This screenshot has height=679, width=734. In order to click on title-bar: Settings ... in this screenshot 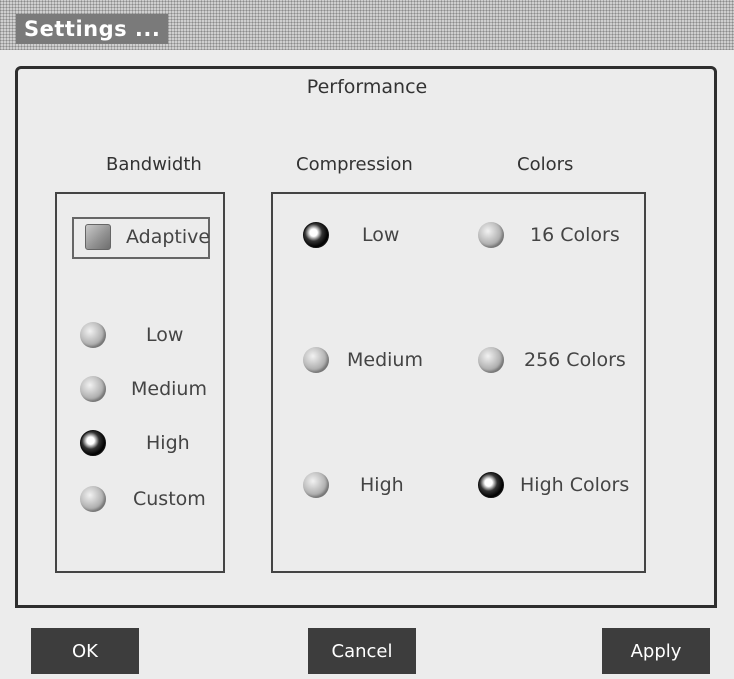, I will do `click(367, 25)`.